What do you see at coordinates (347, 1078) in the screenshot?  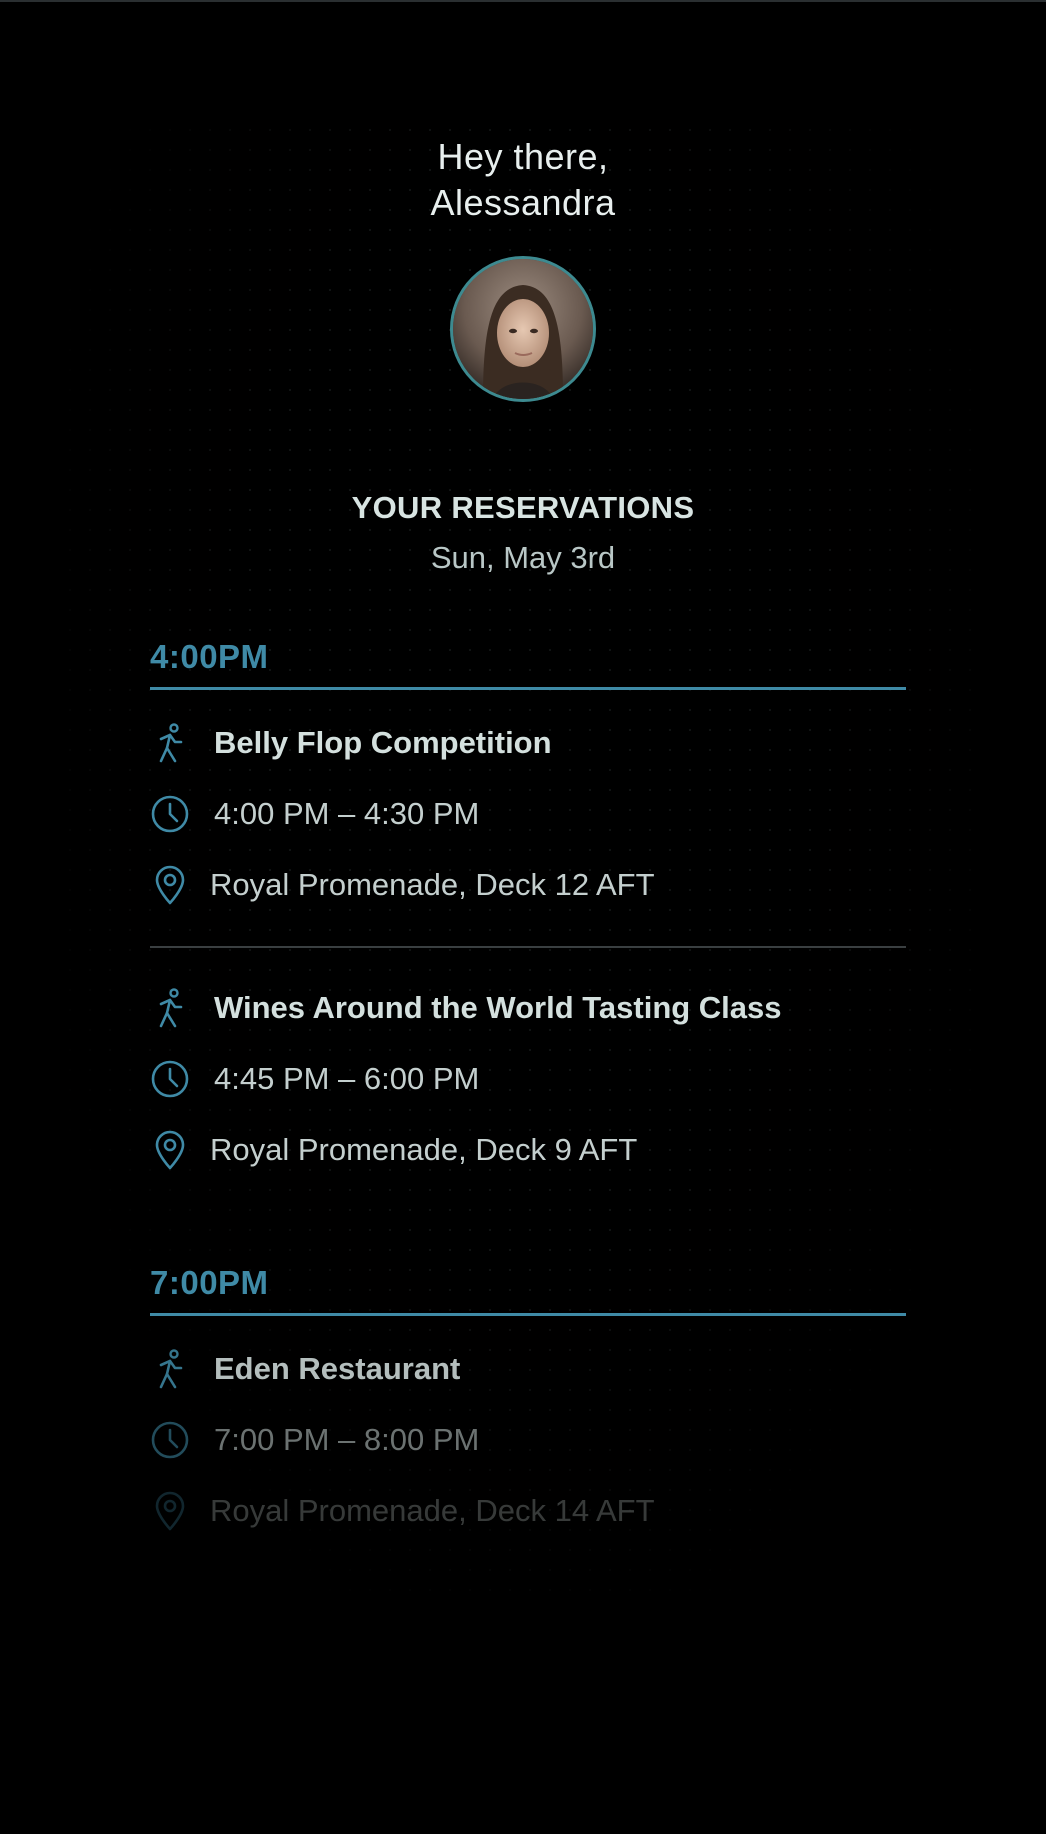 I see `event-time-range: 4:45 PM – 6:00 PM` at bounding box center [347, 1078].